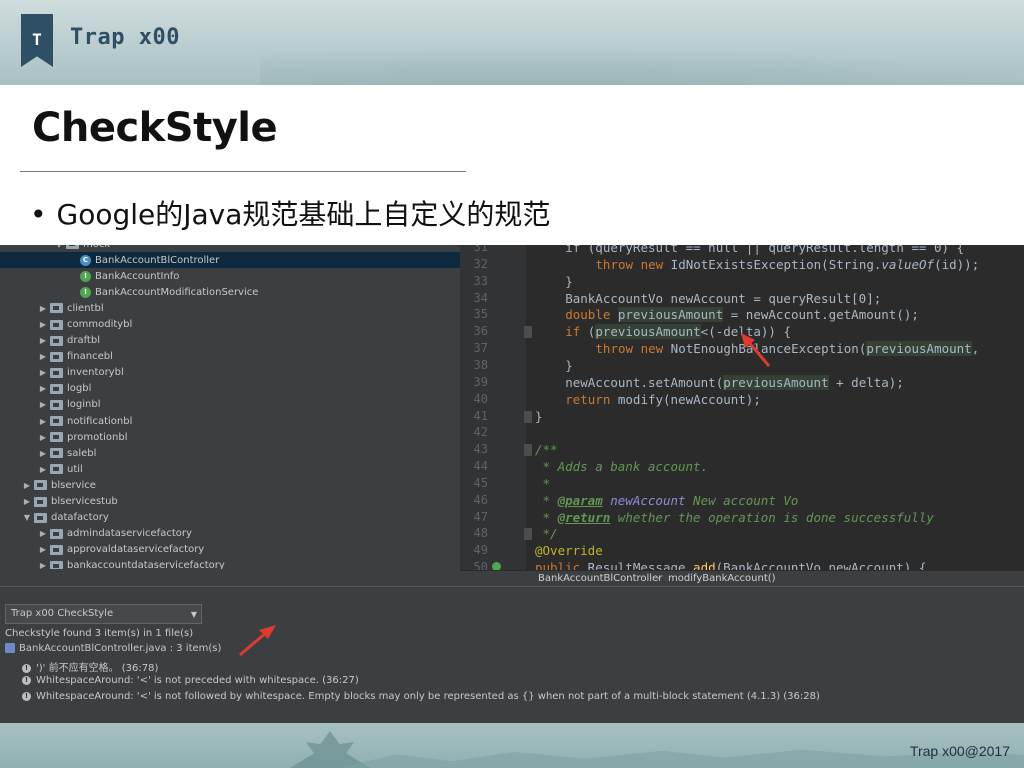 The height and width of the screenshot is (768, 1024). Describe the element at coordinates (103, 614) in the screenshot. I see `checkstyle-profile-select: Trap x00 CheckStyle ▼` at that location.